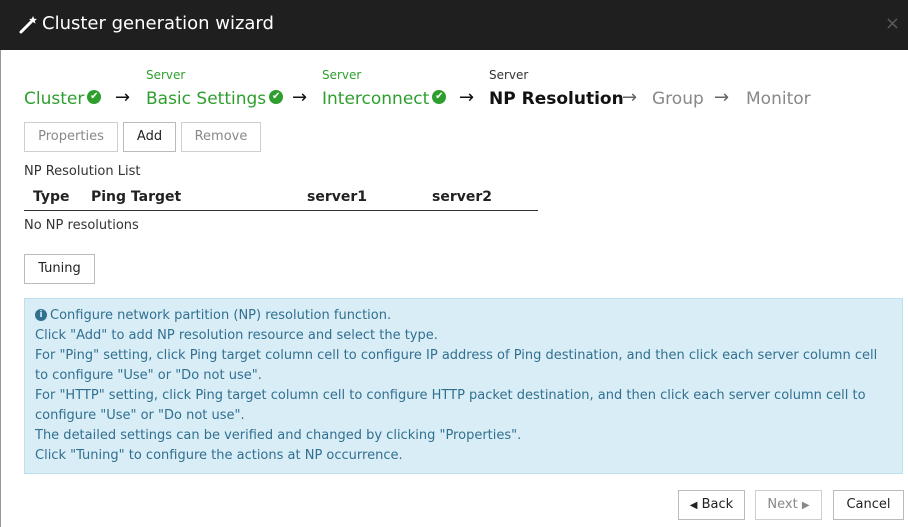 This screenshot has height=527, width=908. I want to click on step-np-resolution: Server NP Resolution, so click(556, 89).